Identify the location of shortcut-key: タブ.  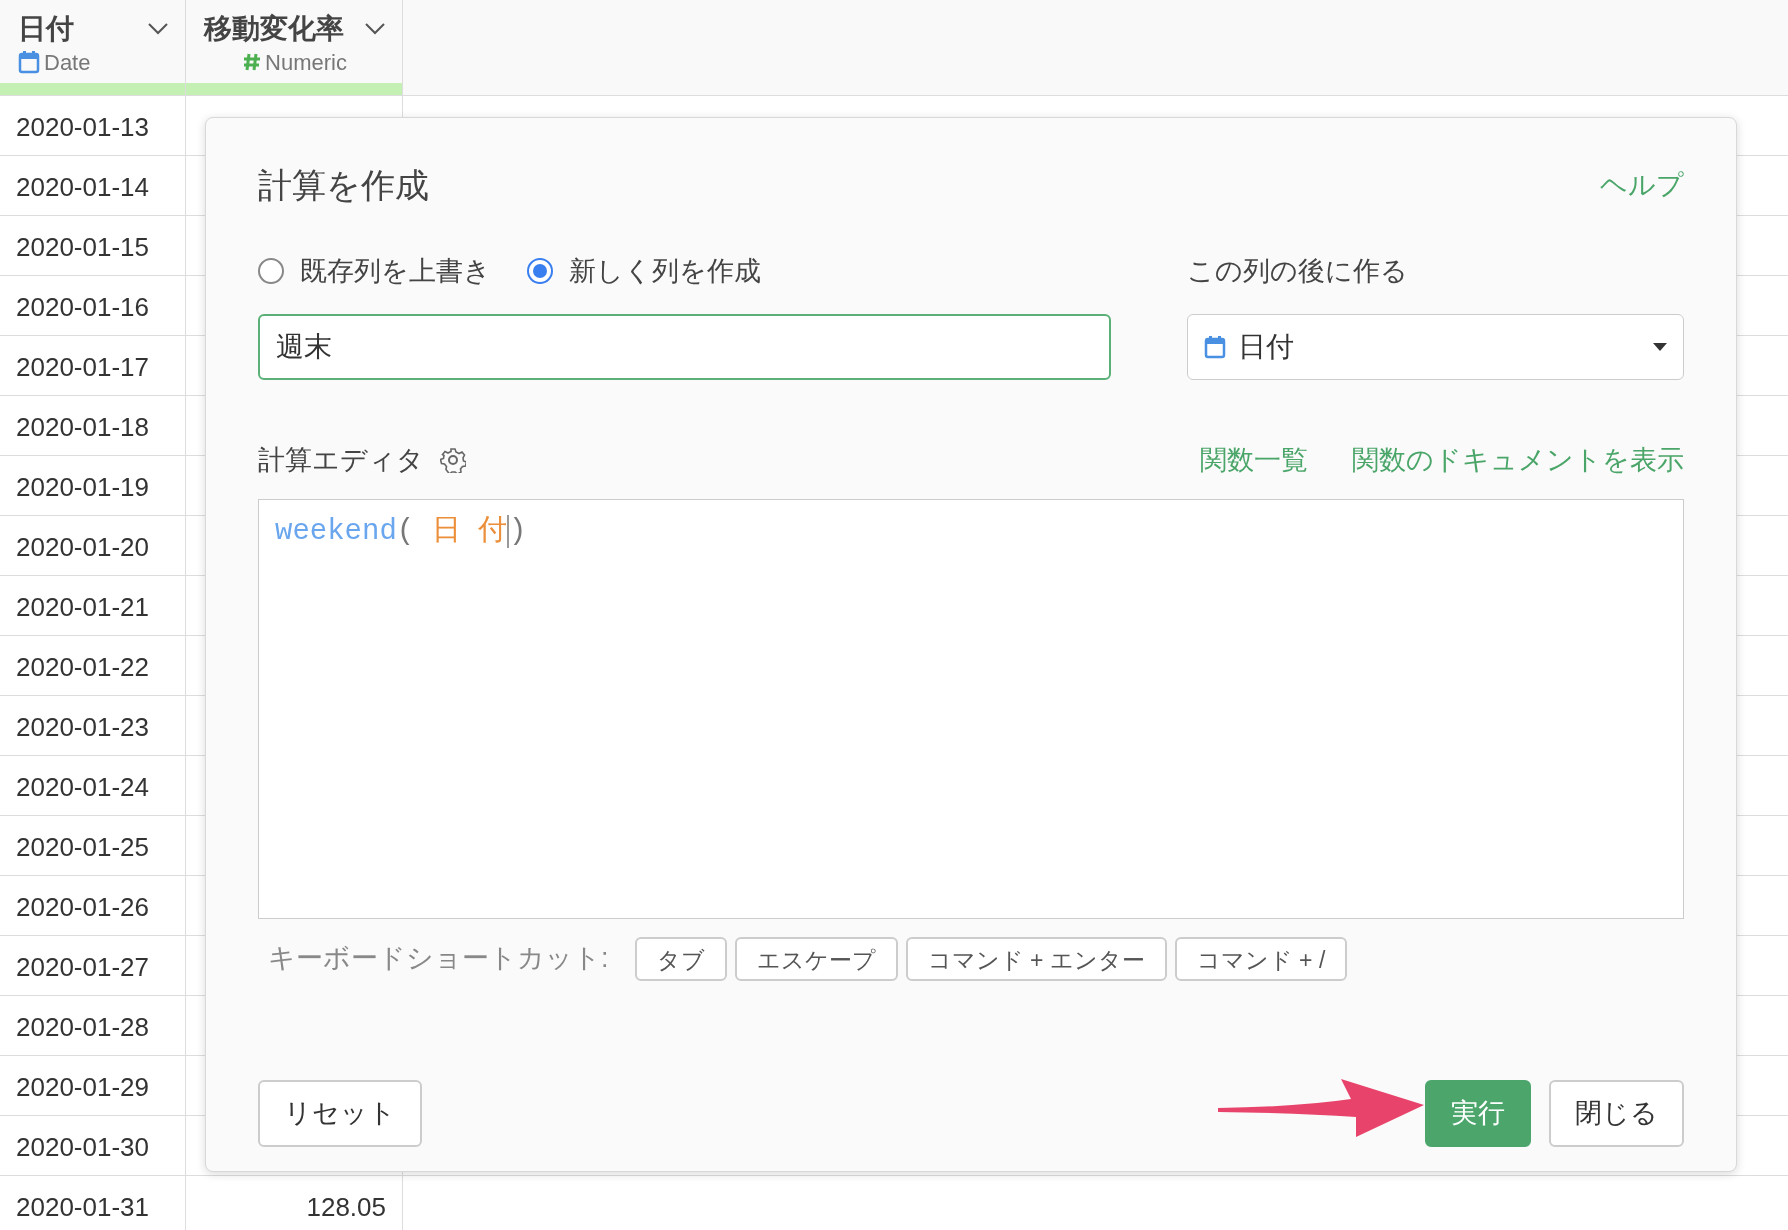
(680, 958).